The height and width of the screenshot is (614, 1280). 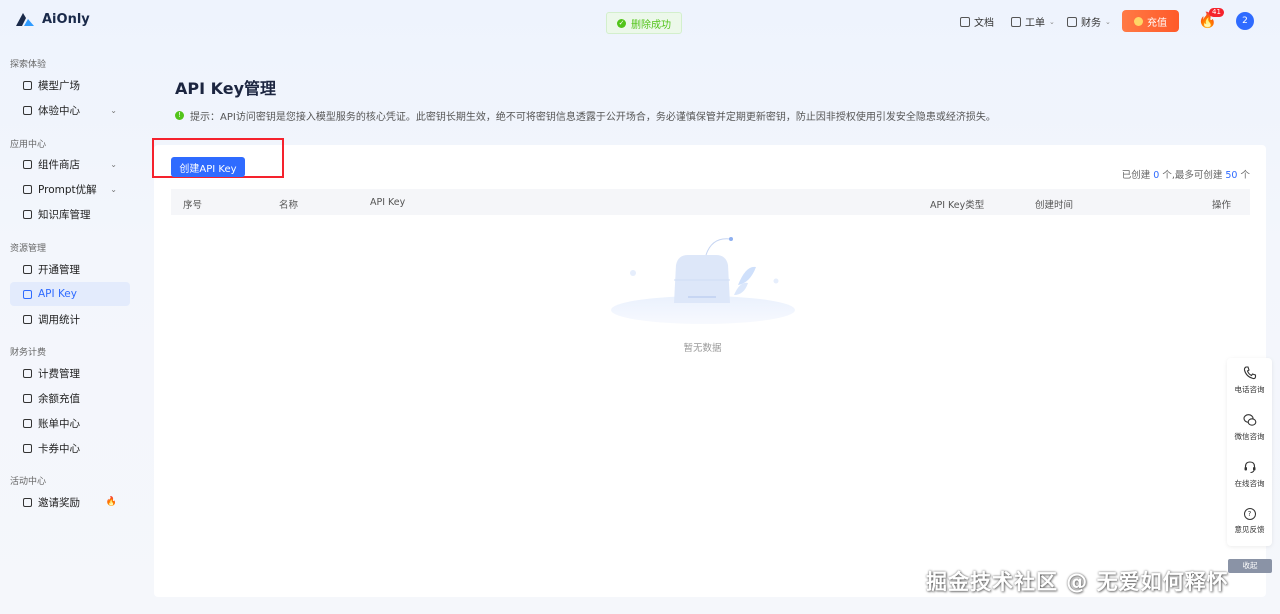 What do you see at coordinates (702, 348) in the screenshot?
I see `empty-state-text: 暂无数据` at bounding box center [702, 348].